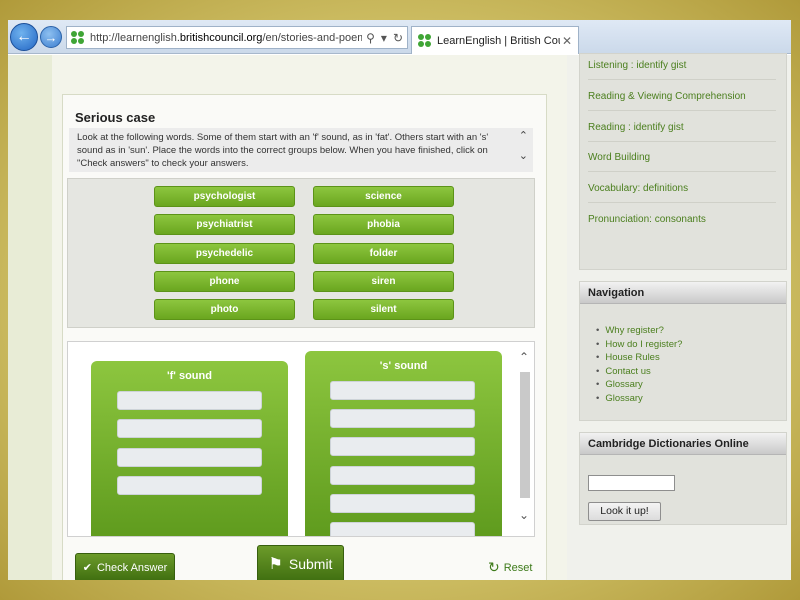 This screenshot has width=800, height=600. Describe the element at coordinates (567, 41) in the screenshot. I see `close-icon: ✕` at that location.